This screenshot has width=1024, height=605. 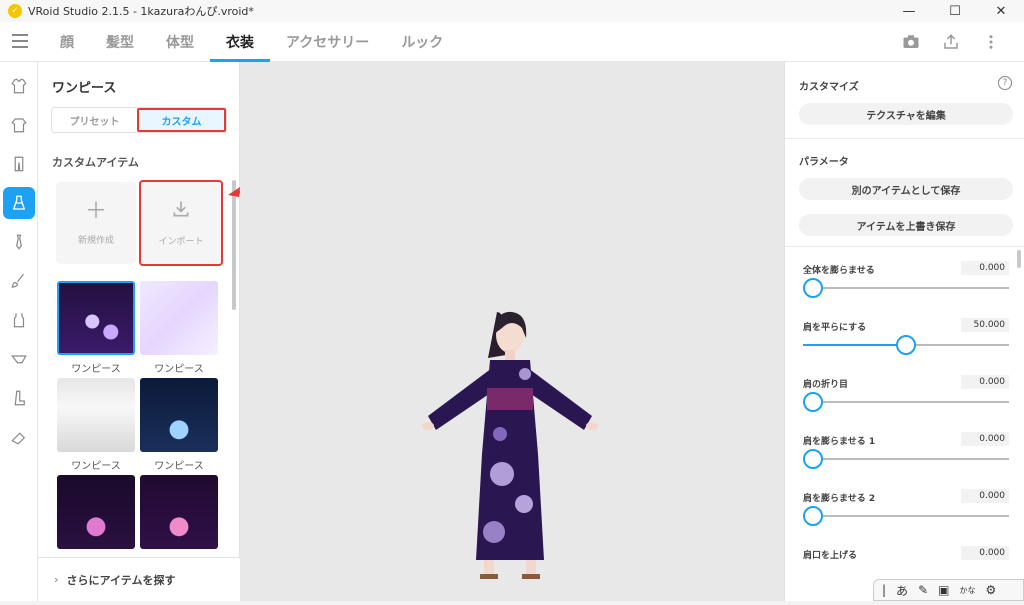 I want to click on underwear-icon, so click(x=19, y=359).